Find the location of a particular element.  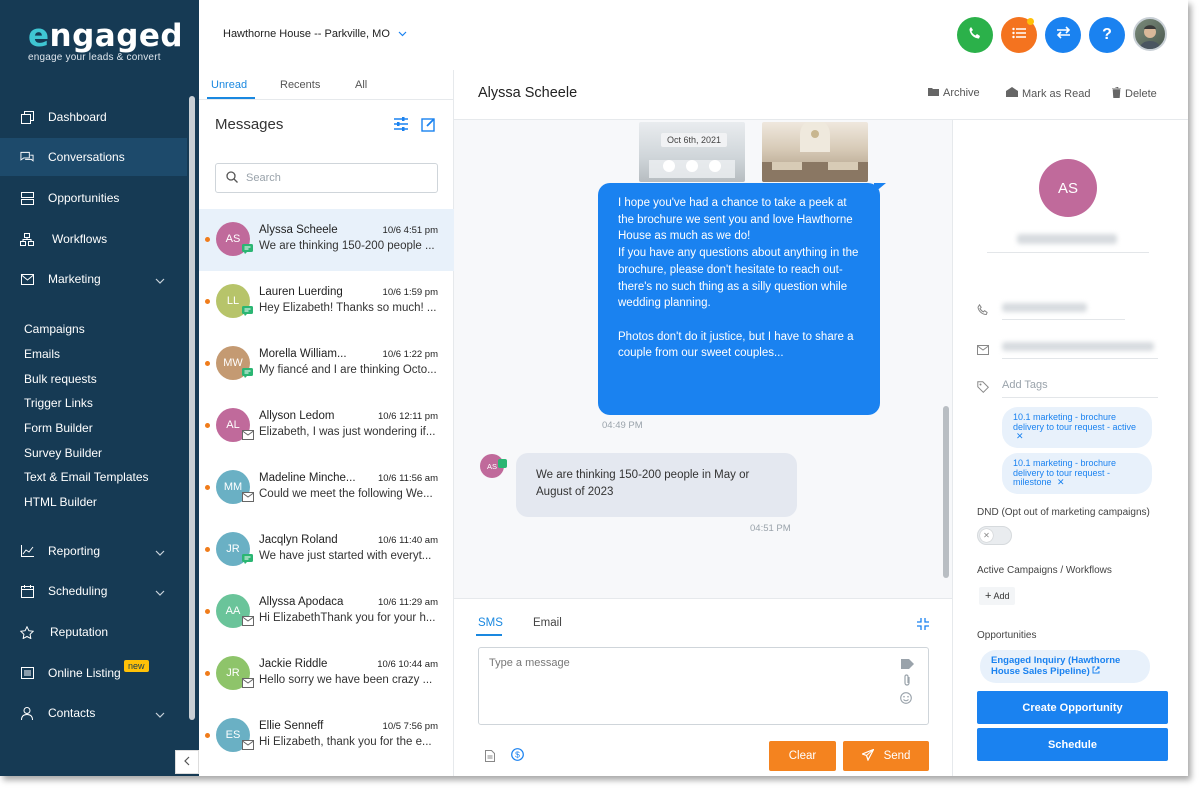

submenu-templates: Text & Email Templates is located at coordinates (86, 477).